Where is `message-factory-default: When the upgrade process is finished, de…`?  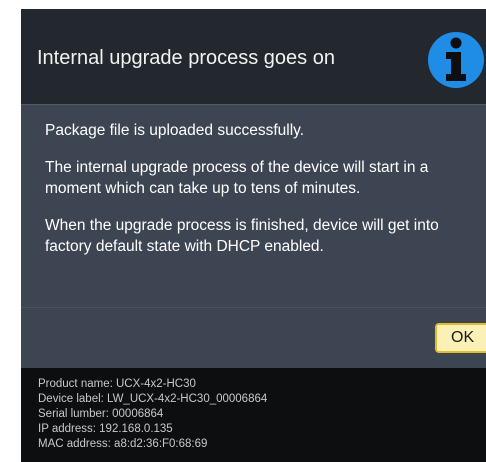 message-factory-default: When the upgrade process is finished, de… is located at coordinates (265, 236).